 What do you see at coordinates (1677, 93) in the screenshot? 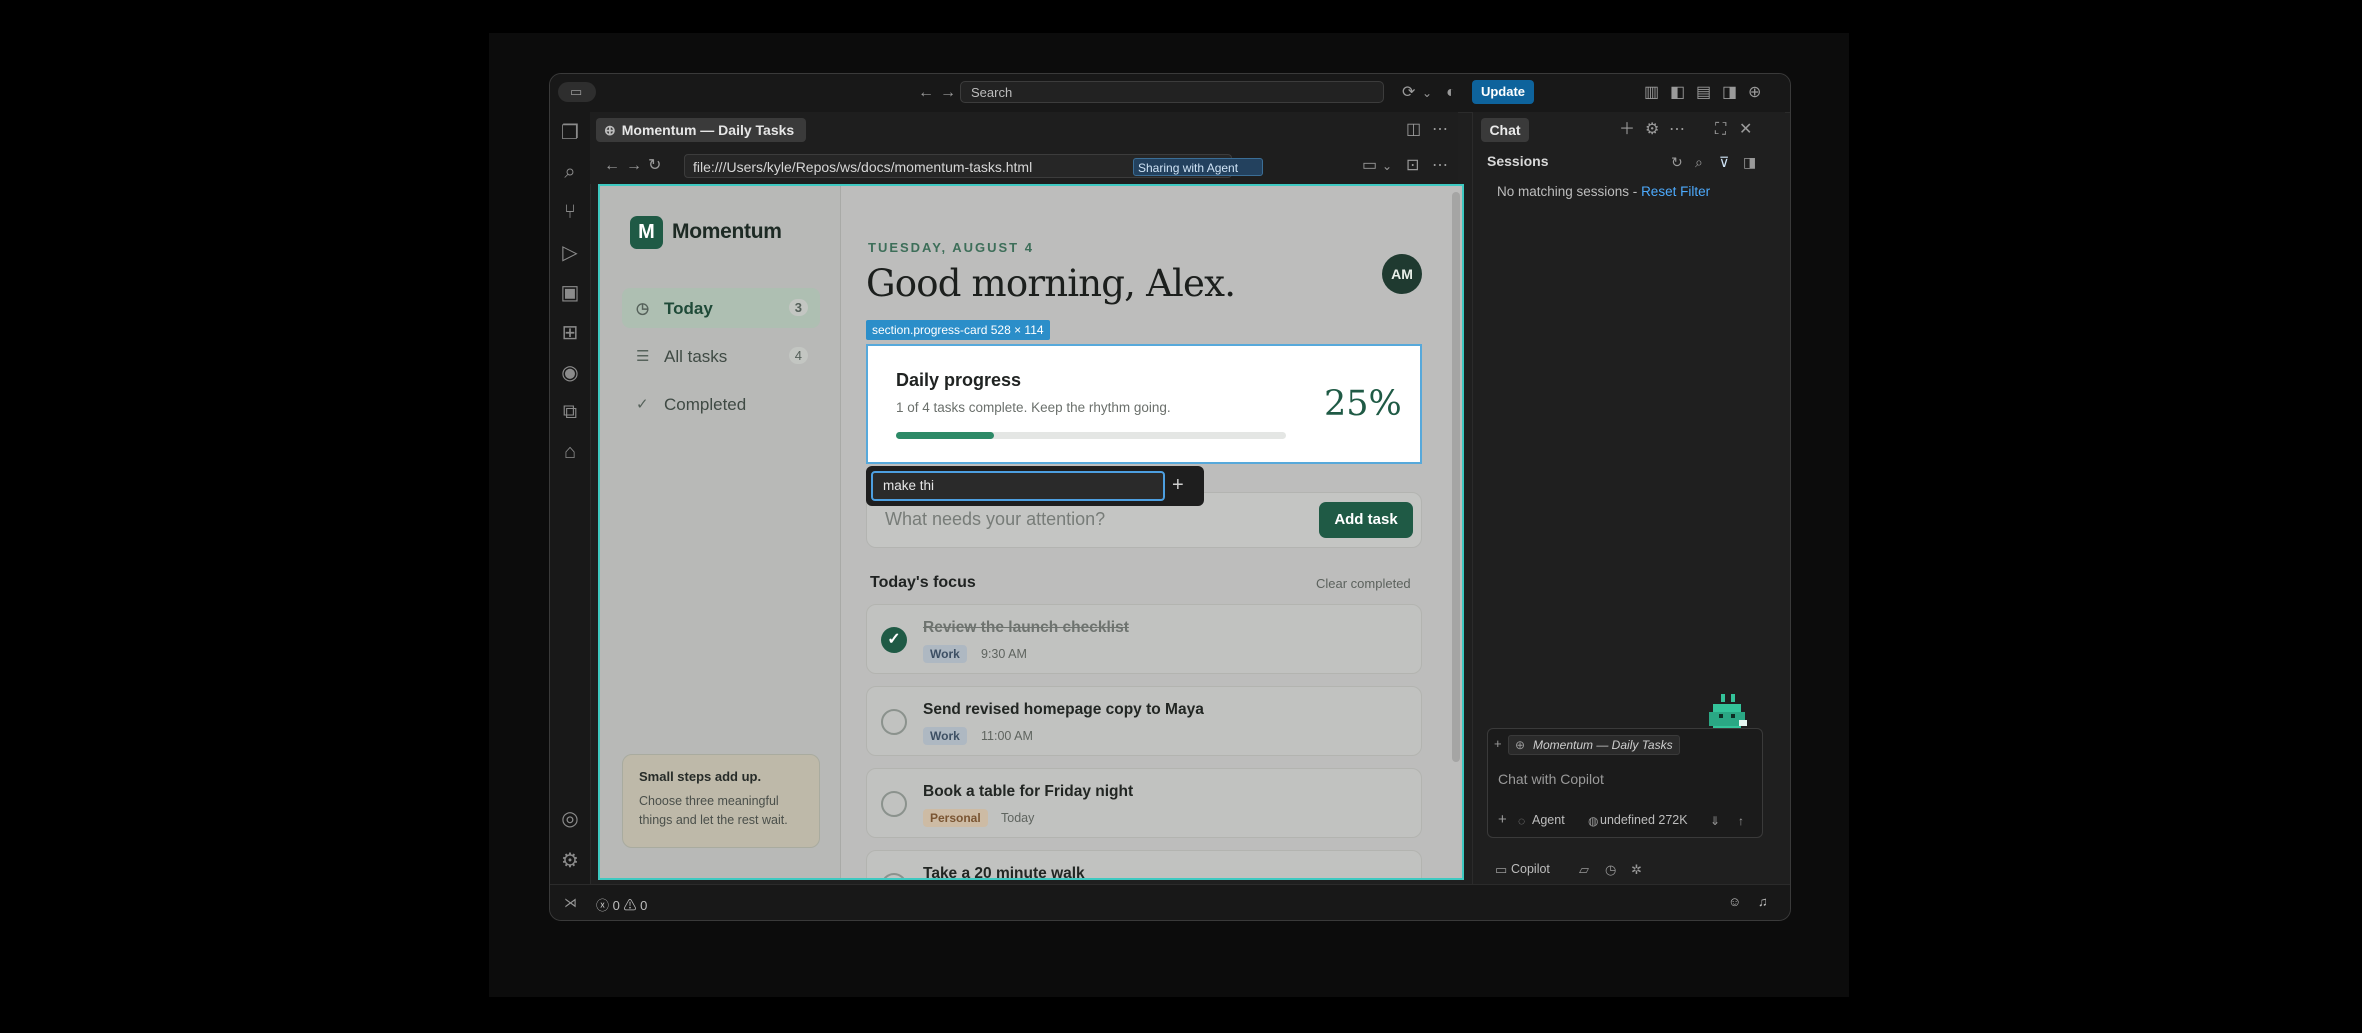
I see `sidebar-left-icon: ◧` at bounding box center [1677, 93].